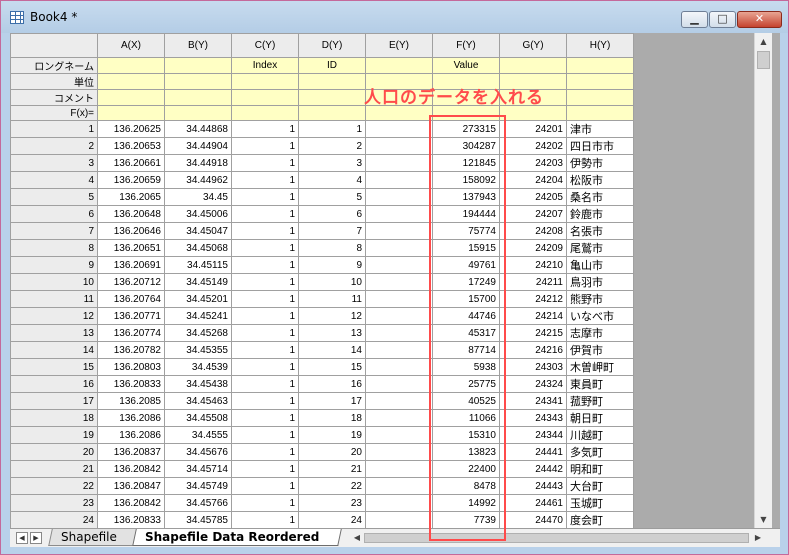  Describe the element at coordinates (54, 146) in the screenshot. I see `row-number: 2` at that location.